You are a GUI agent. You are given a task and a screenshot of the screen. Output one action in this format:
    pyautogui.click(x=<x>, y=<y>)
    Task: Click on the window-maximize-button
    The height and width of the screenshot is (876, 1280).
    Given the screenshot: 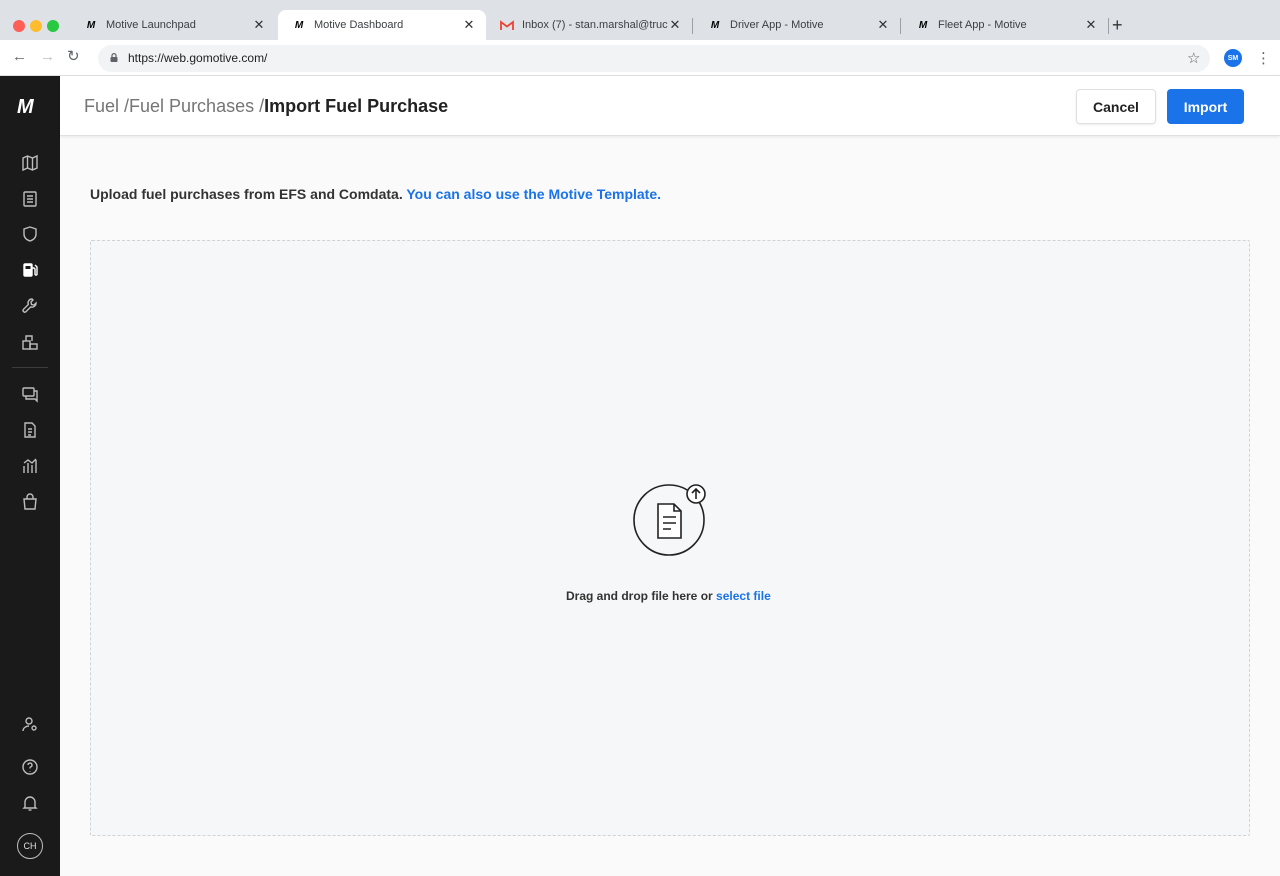 What is the action you would take?
    pyautogui.click(x=53, y=26)
    